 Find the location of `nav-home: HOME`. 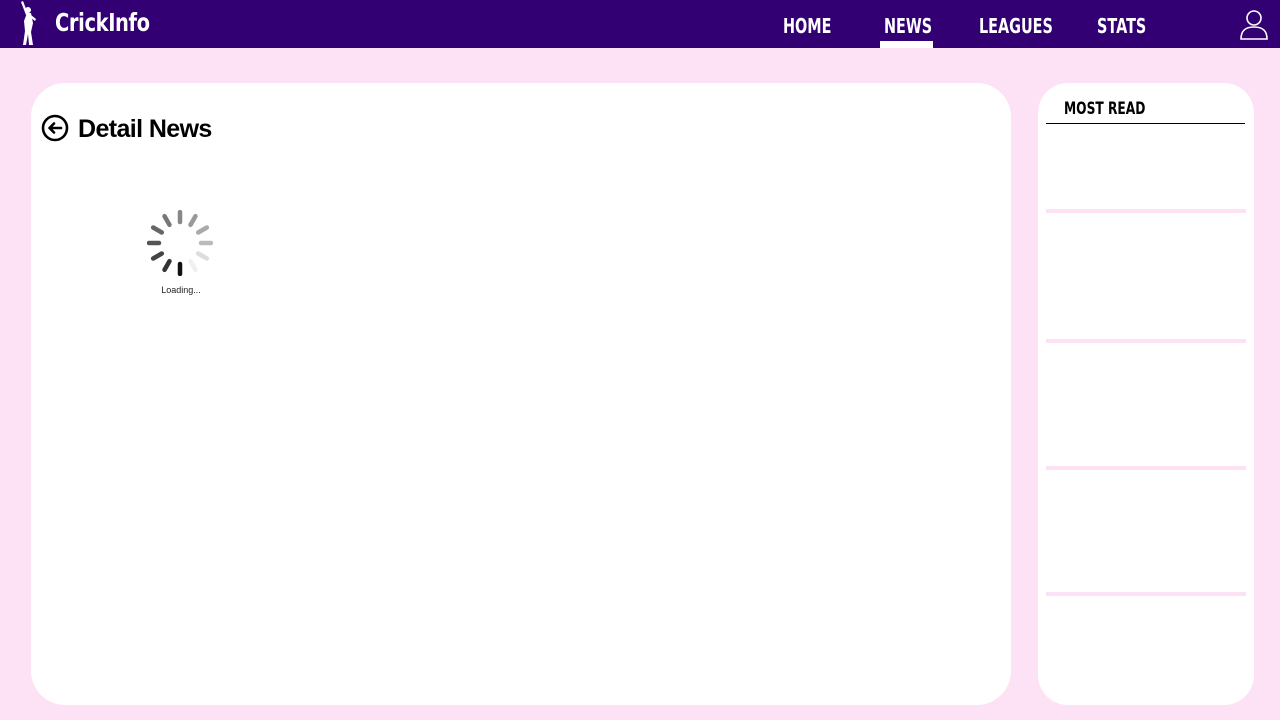

nav-home: HOME is located at coordinates (807, 26).